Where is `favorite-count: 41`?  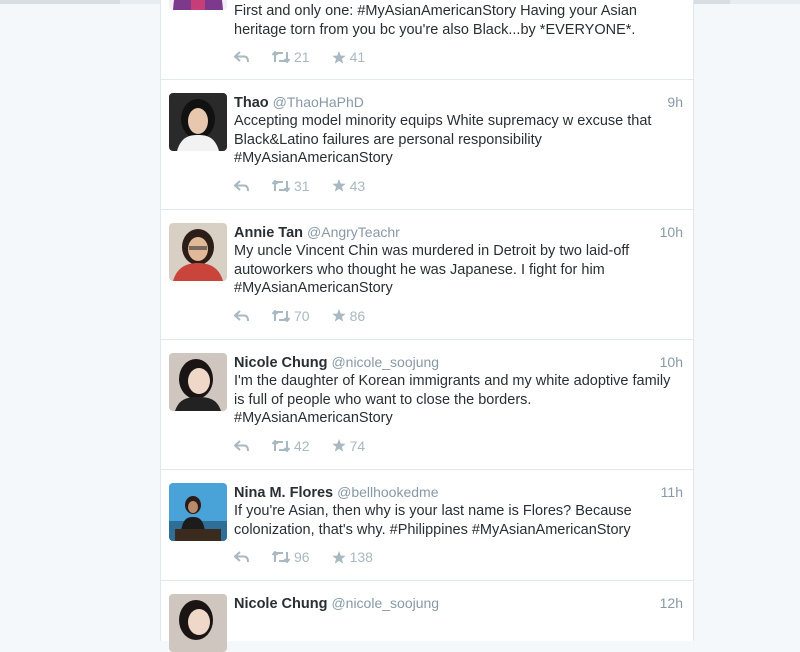
favorite-count: 41 is located at coordinates (357, 57).